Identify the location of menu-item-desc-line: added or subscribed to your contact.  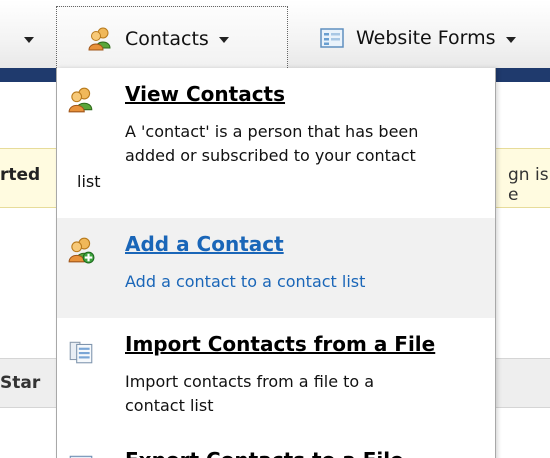
(270, 155).